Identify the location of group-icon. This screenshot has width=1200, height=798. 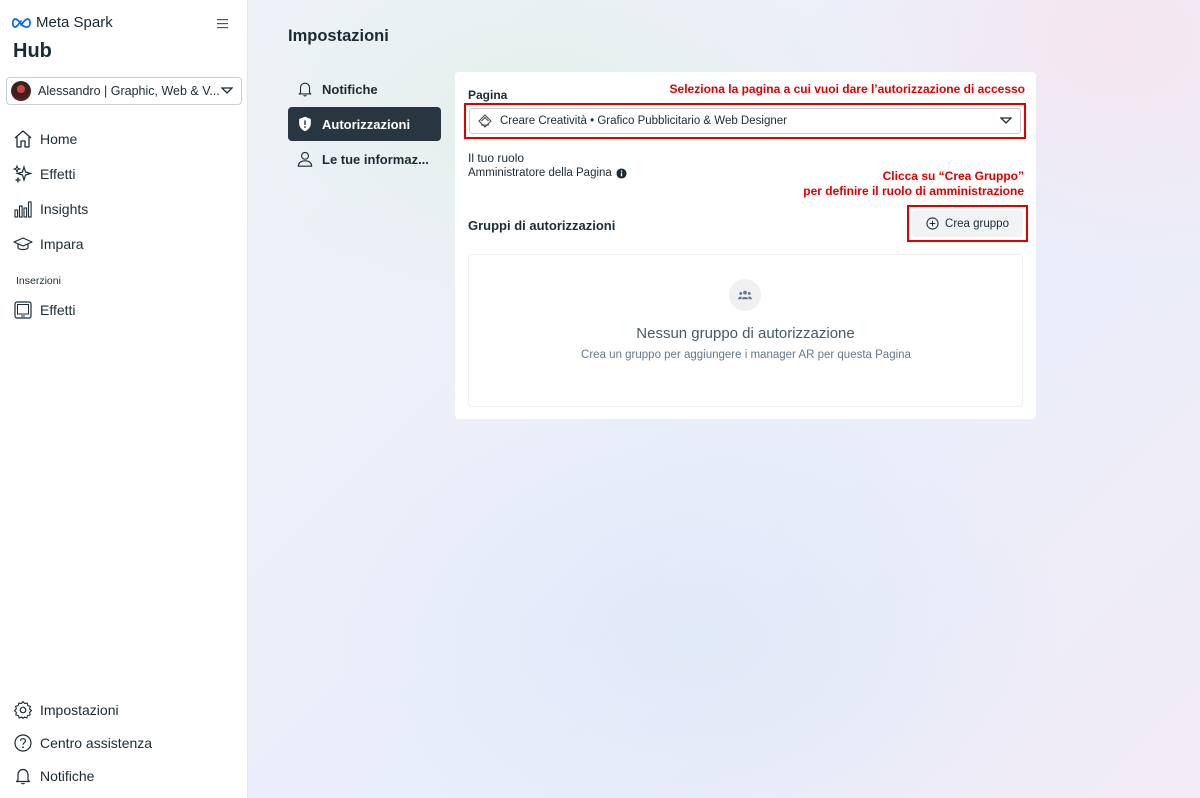
(745, 295).